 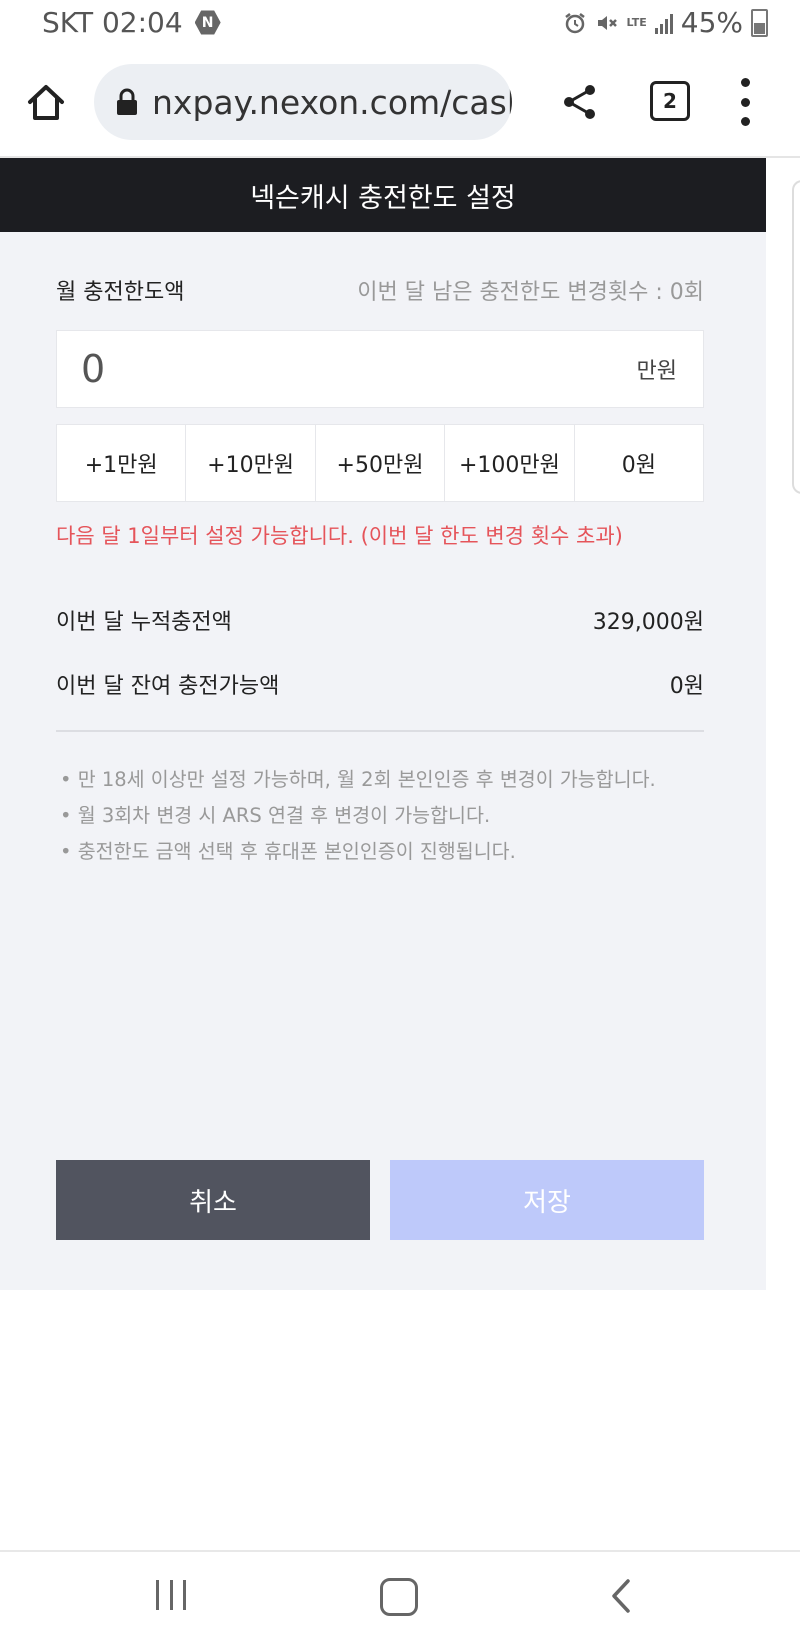 What do you see at coordinates (380, 620) in the screenshot?
I see `accumulated-charge-row: 이번 달 누적충전액 329,000원` at bounding box center [380, 620].